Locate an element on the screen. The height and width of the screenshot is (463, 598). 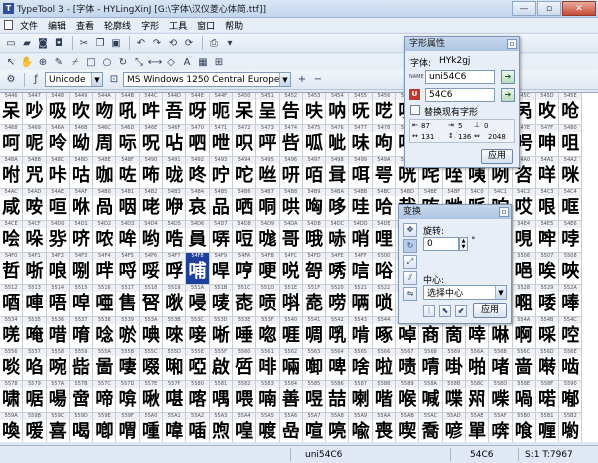
glyph-cell: 5581 喁 is located at coordinates (221, 397).